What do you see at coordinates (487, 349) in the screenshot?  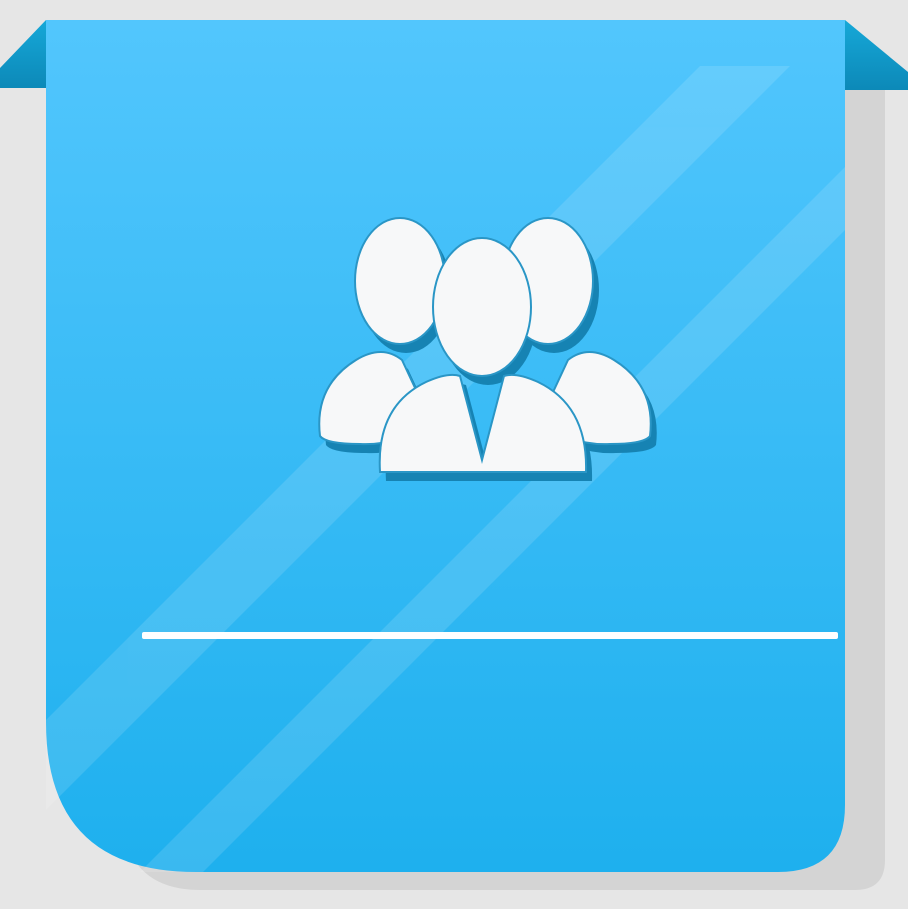 I see `users-group-icon` at bounding box center [487, 349].